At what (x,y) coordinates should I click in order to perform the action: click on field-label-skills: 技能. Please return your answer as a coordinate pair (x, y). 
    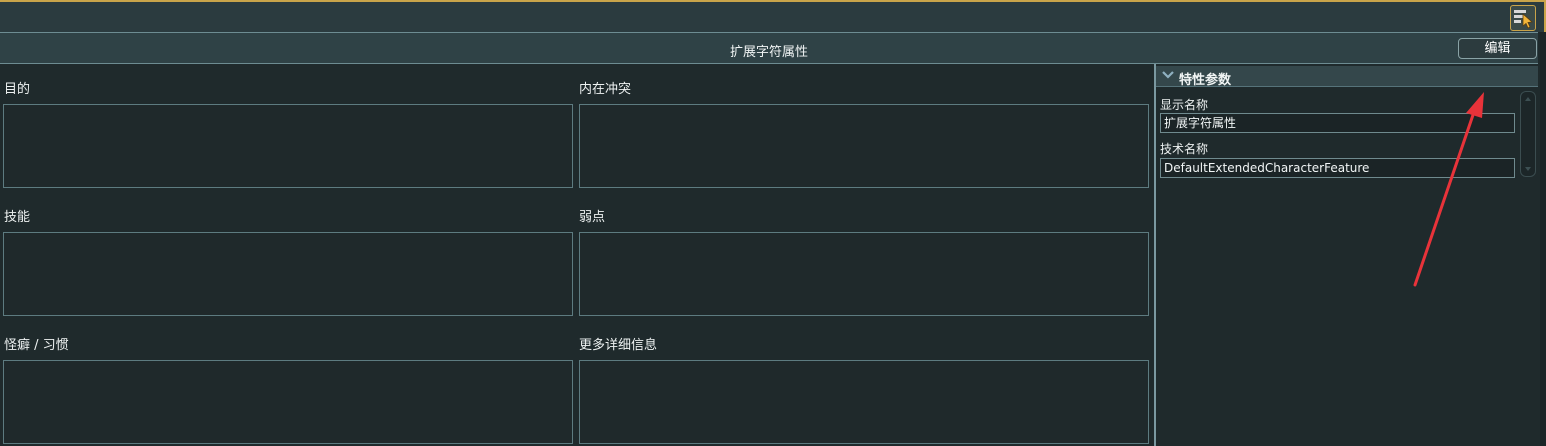
    Looking at the image, I should click on (17, 217).